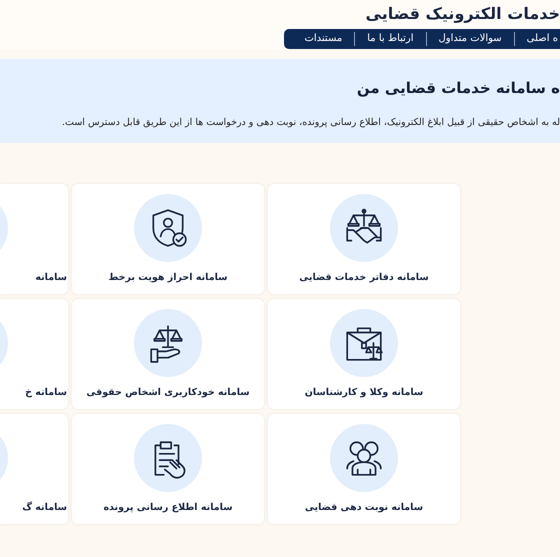  Describe the element at coordinates (34, 354) in the screenshot. I see `service-card: سامانه خ` at that location.